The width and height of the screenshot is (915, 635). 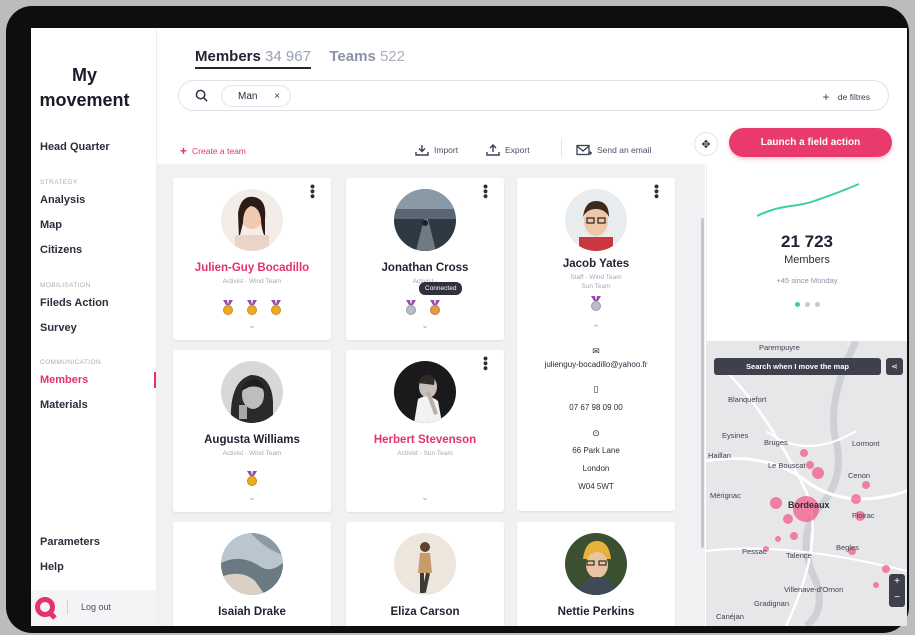 I want to click on member-name: Jacob Yates, so click(x=596, y=264).